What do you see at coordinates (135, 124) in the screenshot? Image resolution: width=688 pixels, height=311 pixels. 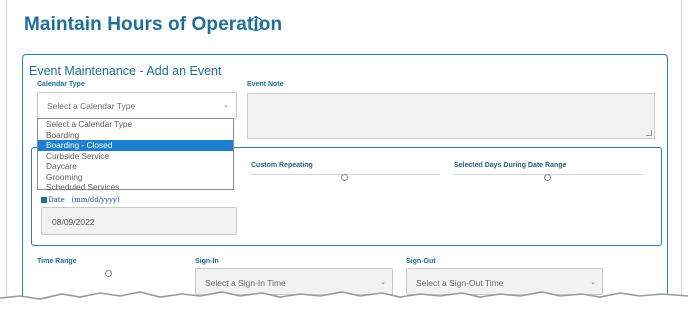 I see `dropdown-option: Select a Calendar Type` at bounding box center [135, 124].